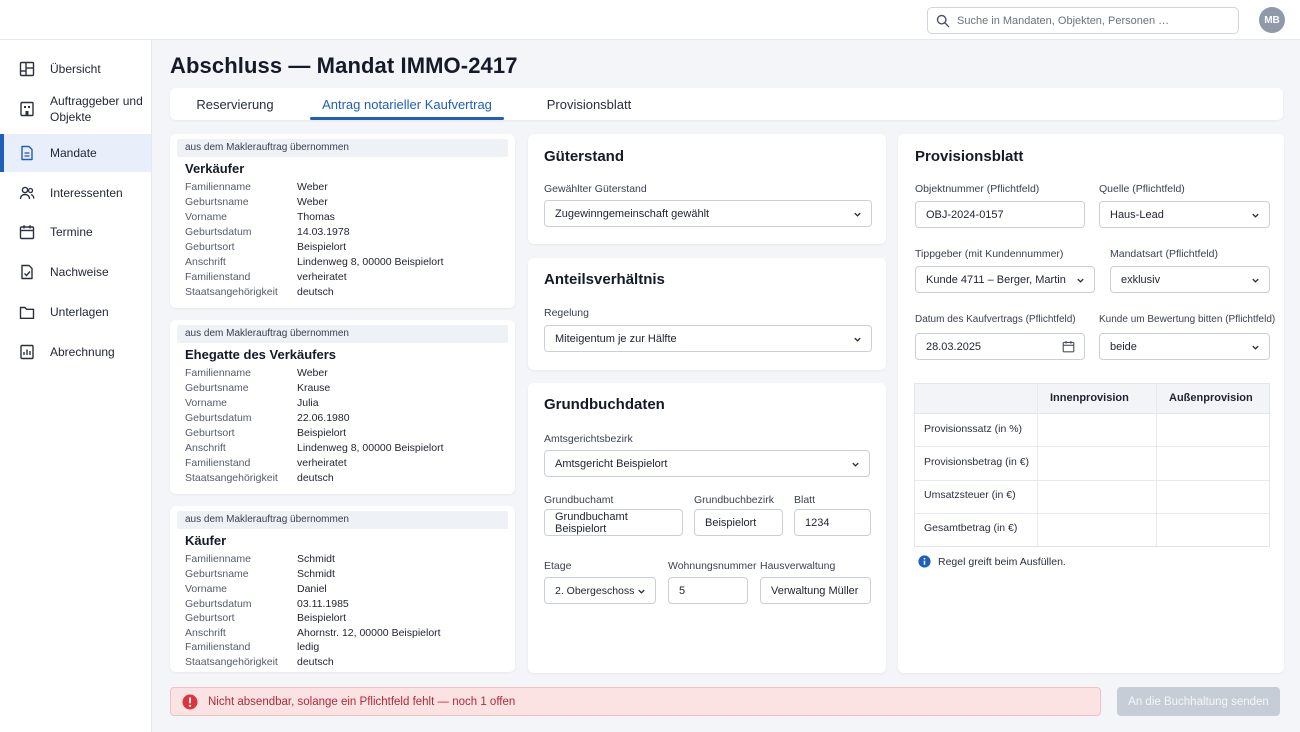 This screenshot has height=732, width=1300. What do you see at coordinates (75, 232) in the screenshot?
I see `sidebar-item-termine: Termine` at bounding box center [75, 232].